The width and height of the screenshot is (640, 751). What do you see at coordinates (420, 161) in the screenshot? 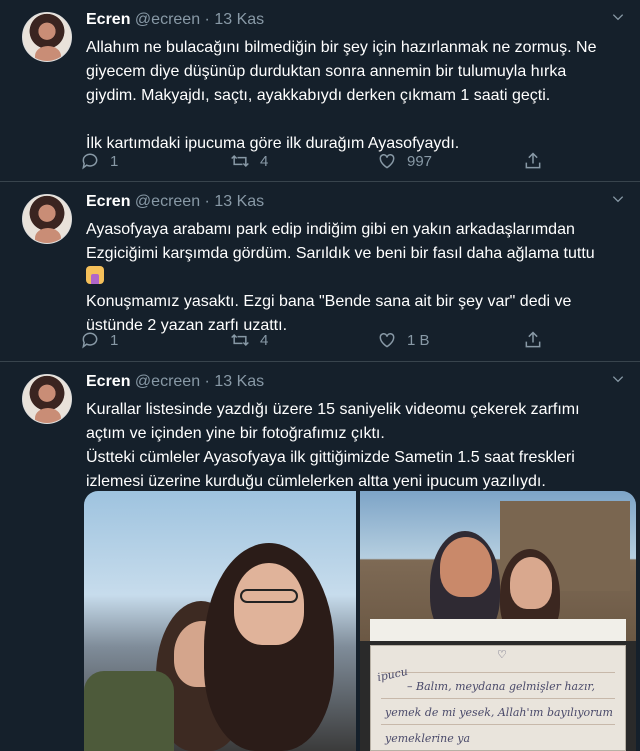
I see `like-count: 997` at bounding box center [420, 161].